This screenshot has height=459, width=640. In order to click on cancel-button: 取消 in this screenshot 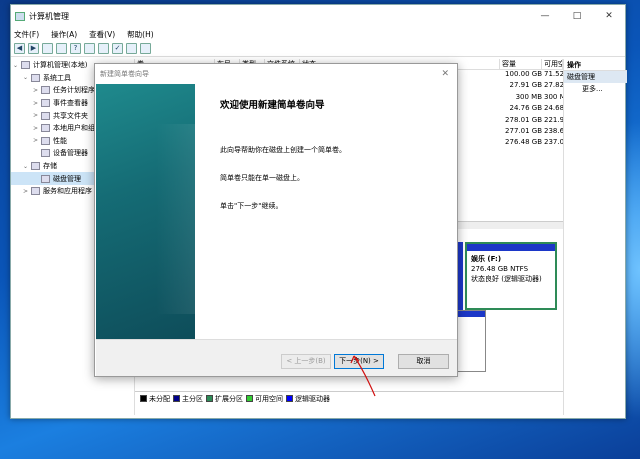, I will do `click(423, 361)`.